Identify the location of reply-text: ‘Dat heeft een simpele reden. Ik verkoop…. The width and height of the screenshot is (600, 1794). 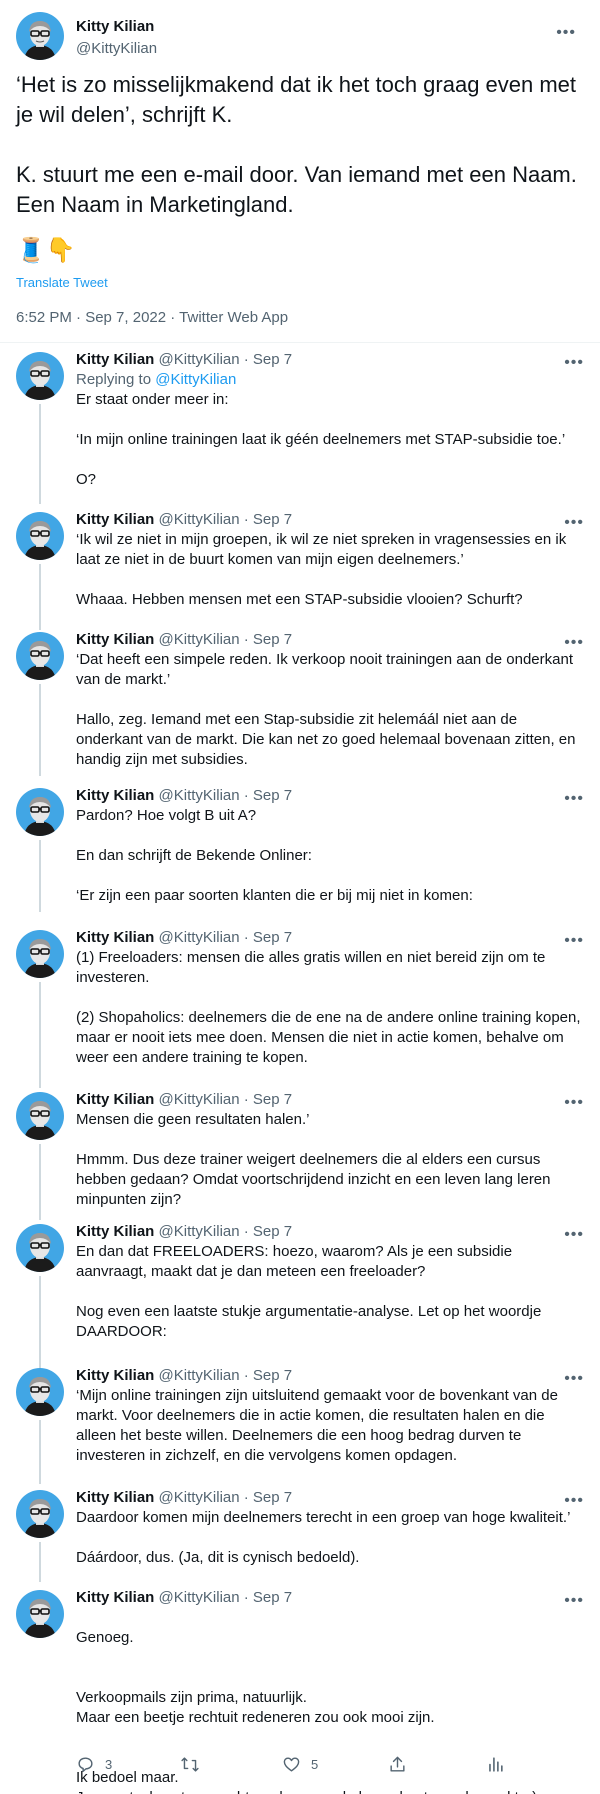
(330, 720).